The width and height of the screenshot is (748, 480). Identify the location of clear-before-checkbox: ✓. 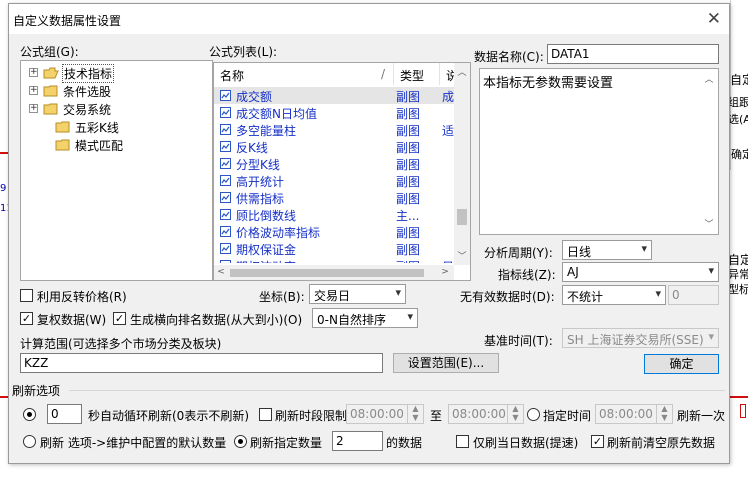
(597, 441).